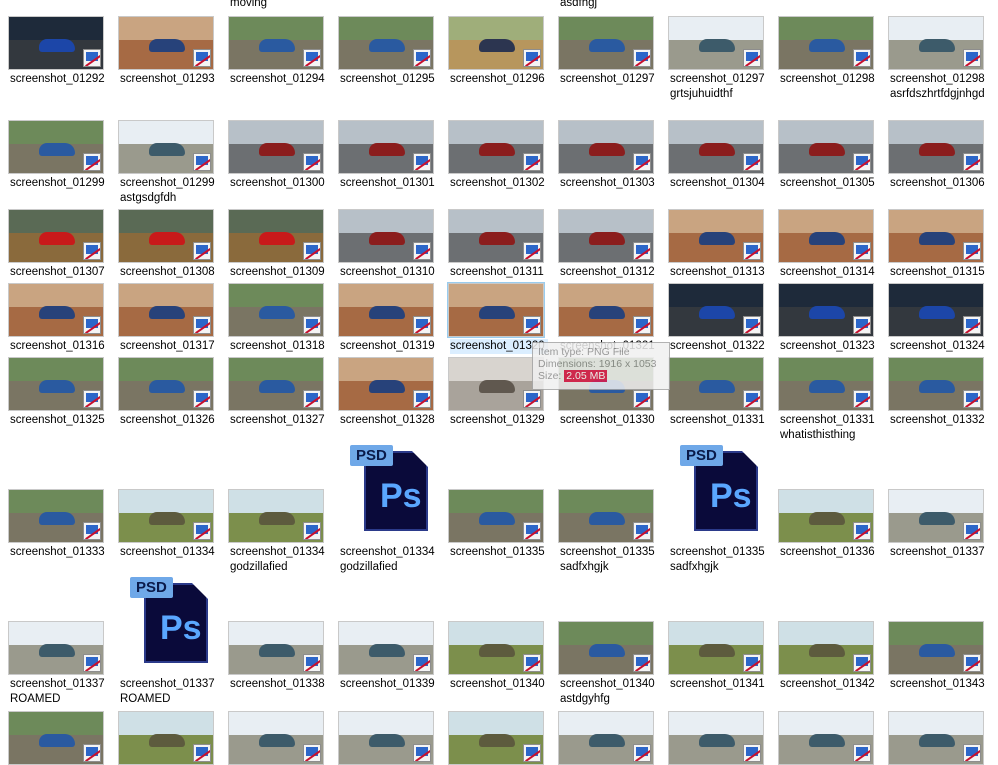 This screenshot has height=765, width=998. I want to click on file-name-label: screenshot_01311, so click(497, 272).